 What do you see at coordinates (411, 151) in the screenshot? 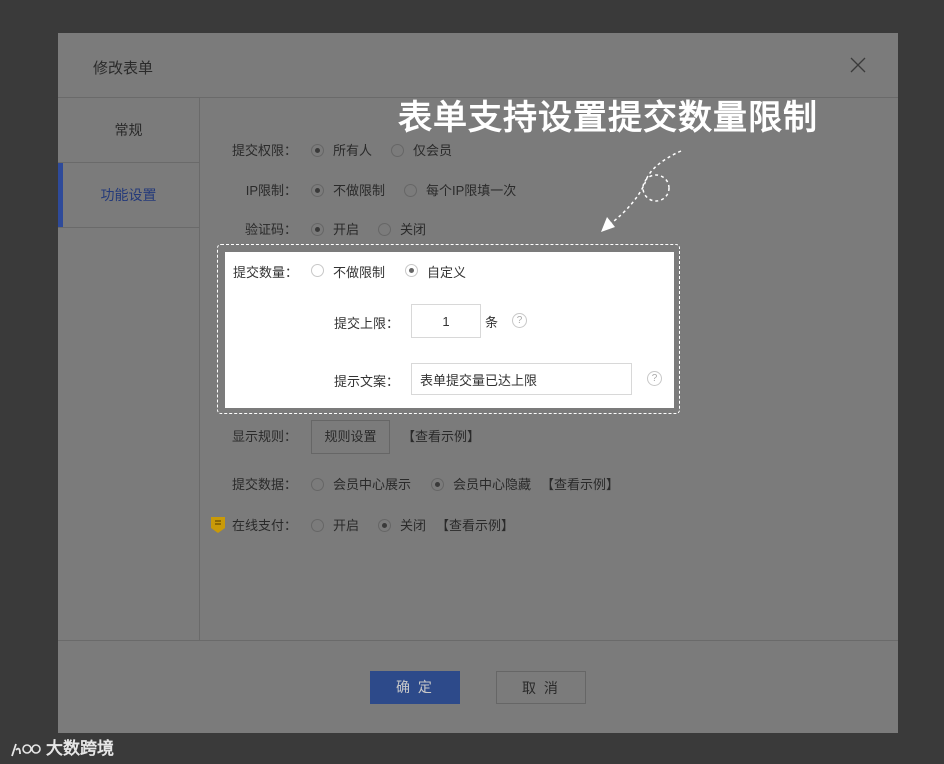
I see `submit-permission-group: 所有人 仅会员` at bounding box center [411, 151].